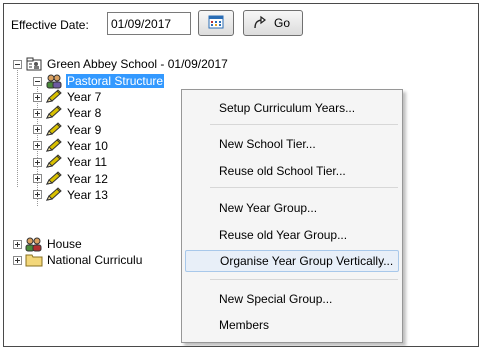 This screenshot has width=482, height=350. Describe the element at coordinates (241, 26) in the screenshot. I see `toolbar: Effective Date: 01/09/2017 Go` at that location.